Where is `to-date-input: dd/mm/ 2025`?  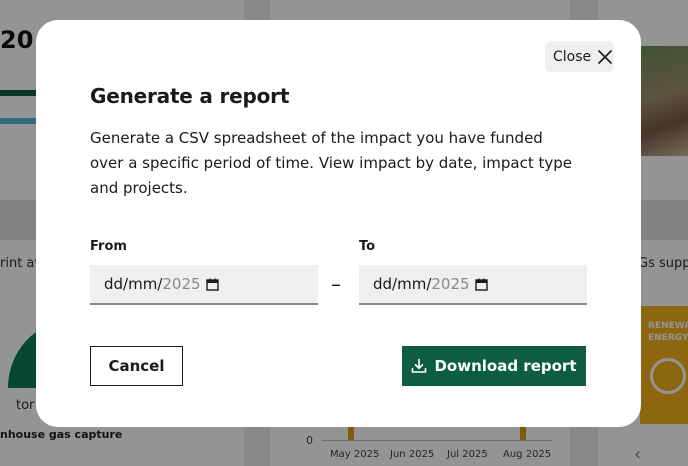 to-date-input: dd/mm/ 2025 is located at coordinates (473, 285).